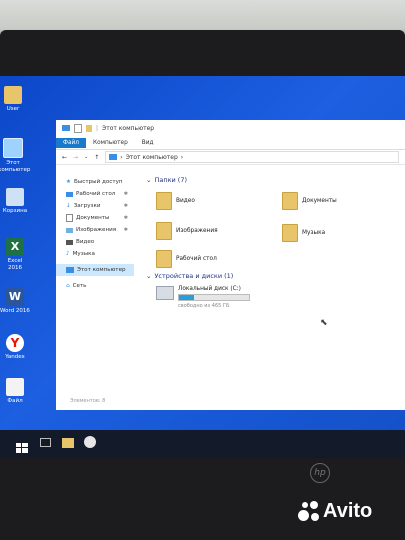 The height and width of the screenshot is (540, 405). Describe the element at coordinates (164, 201) in the screenshot. I see `videos-folder-icon` at that location.